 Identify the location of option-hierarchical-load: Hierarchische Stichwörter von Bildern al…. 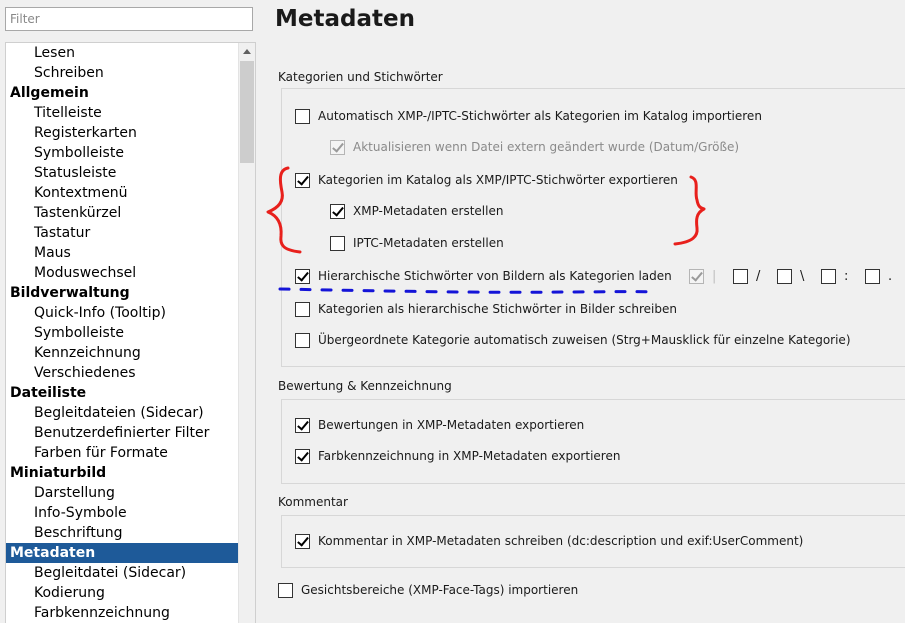
(483, 276).